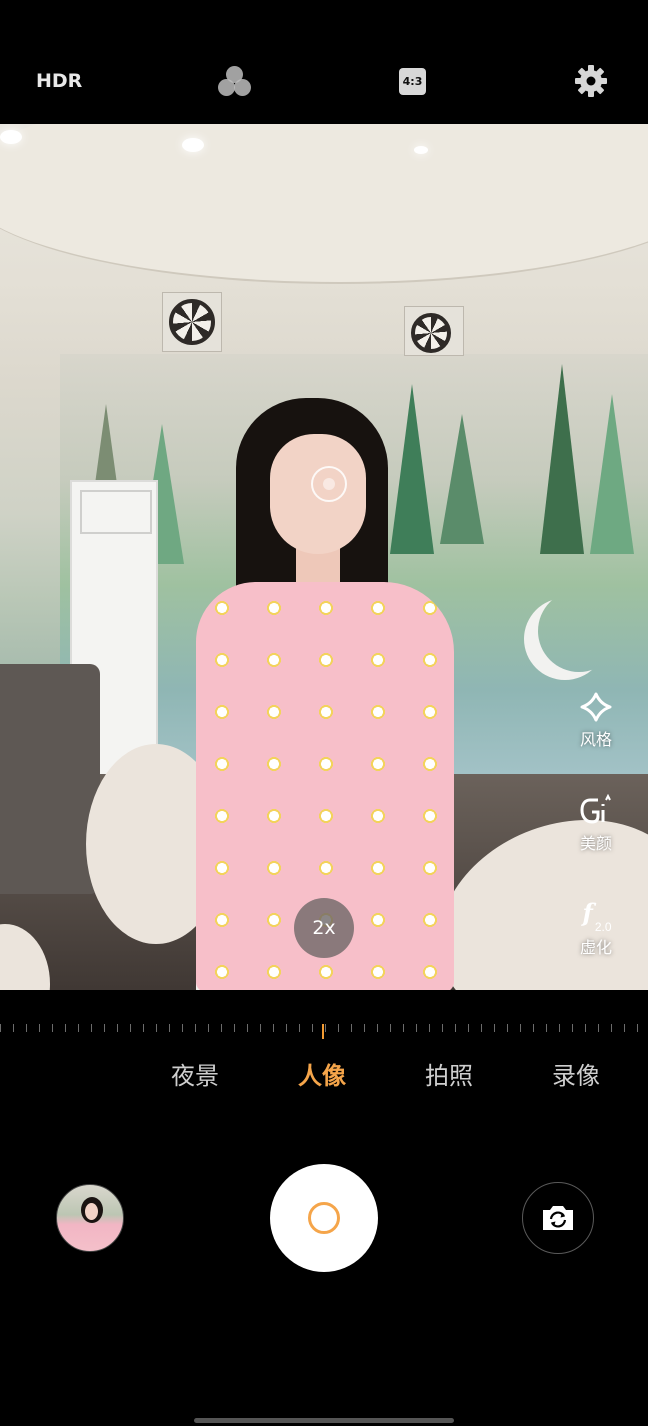  I want to click on aspect-ratio-button: 4:3, so click(412, 81).